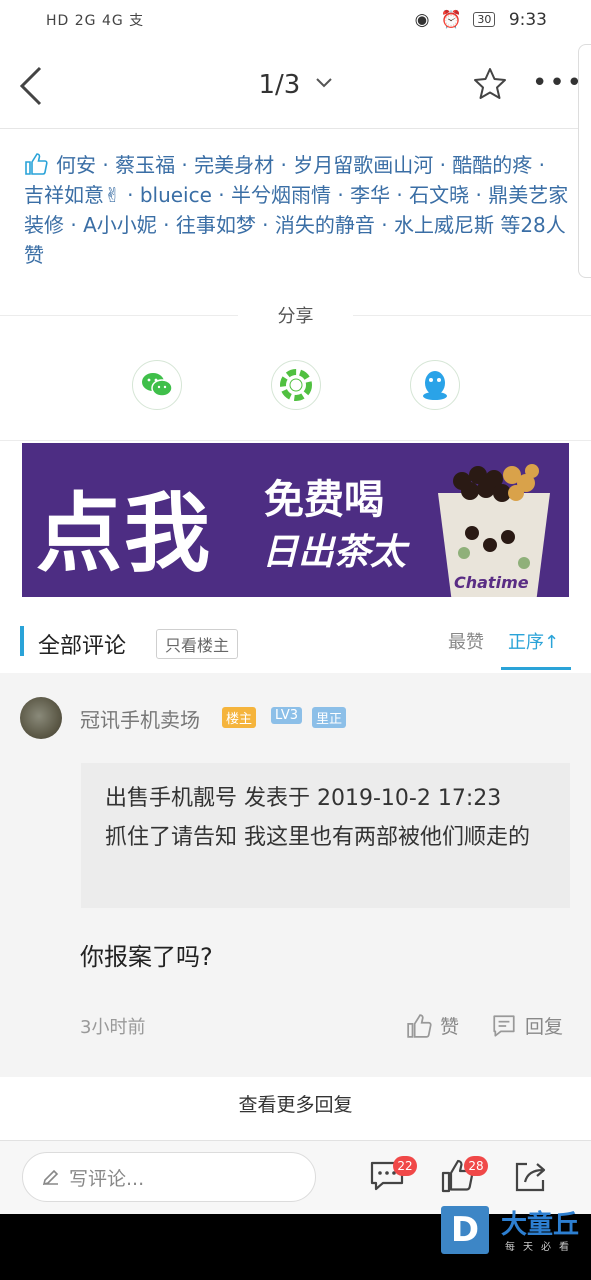  Describe the element at coordinates (476, 1166) in the screenshot. I see `like-count-badge: 28` at that location.